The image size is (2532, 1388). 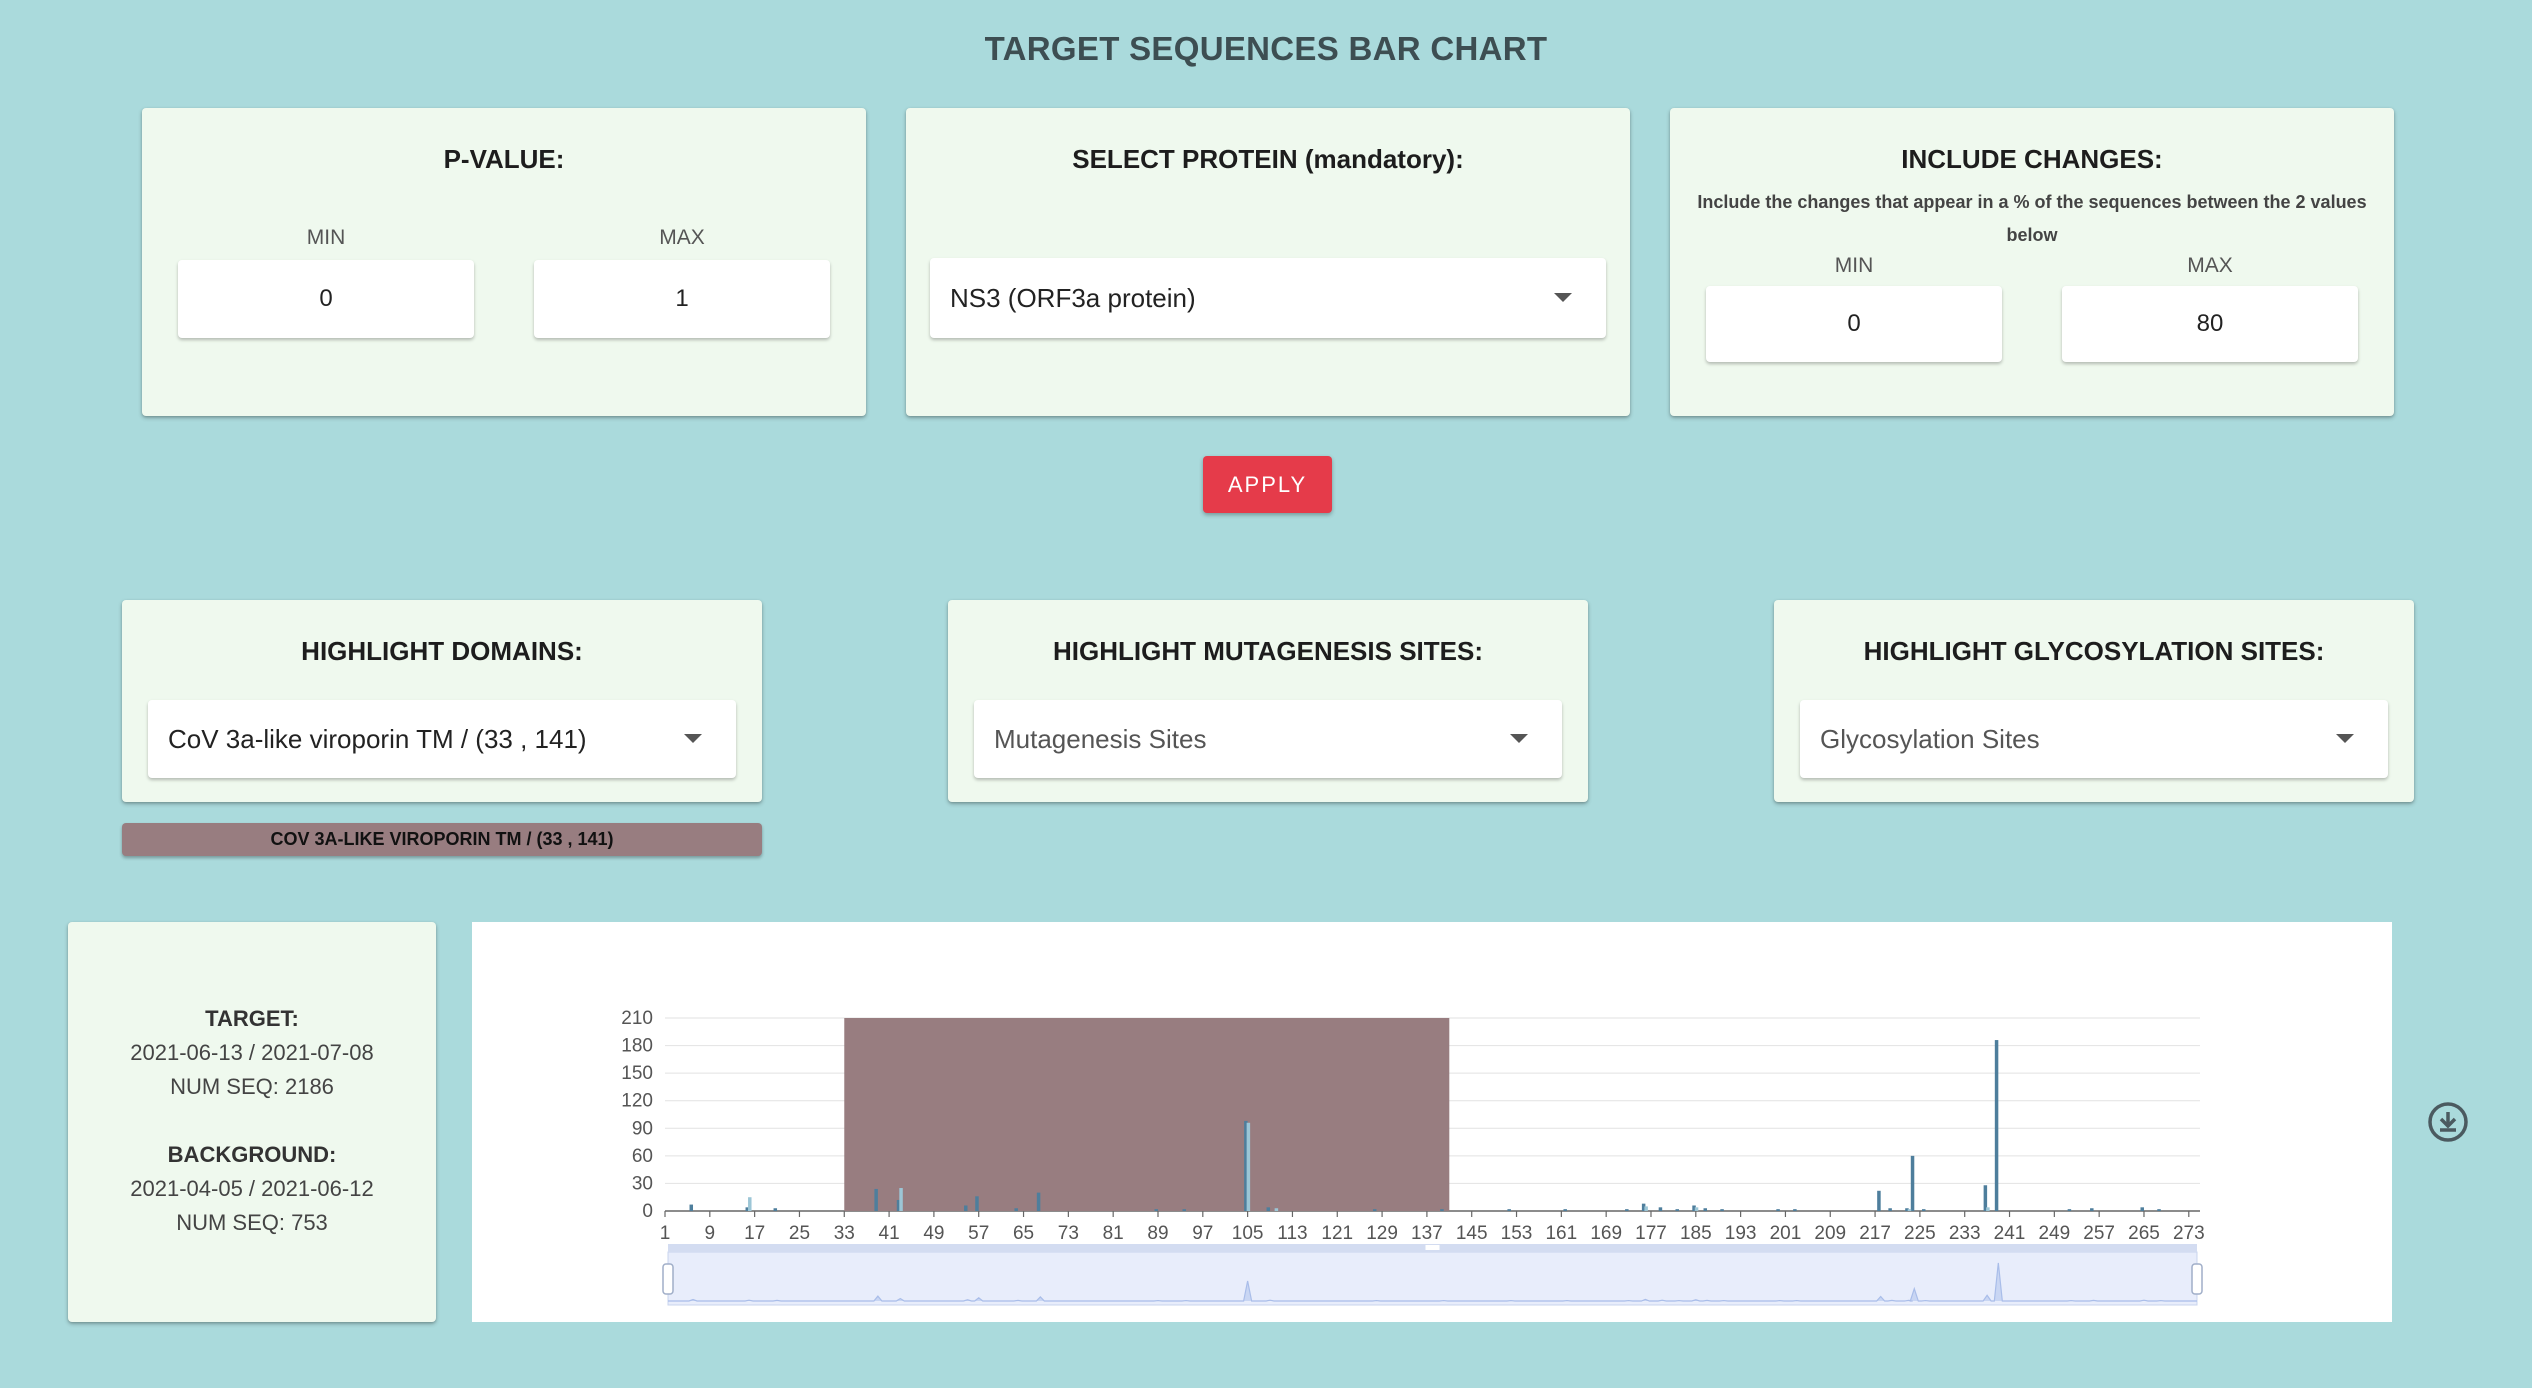 What do you see at coordinates (1741, 1233) in the screenshot?
I see `x-tick-label: 193` at bounding box center [1741, 1233].